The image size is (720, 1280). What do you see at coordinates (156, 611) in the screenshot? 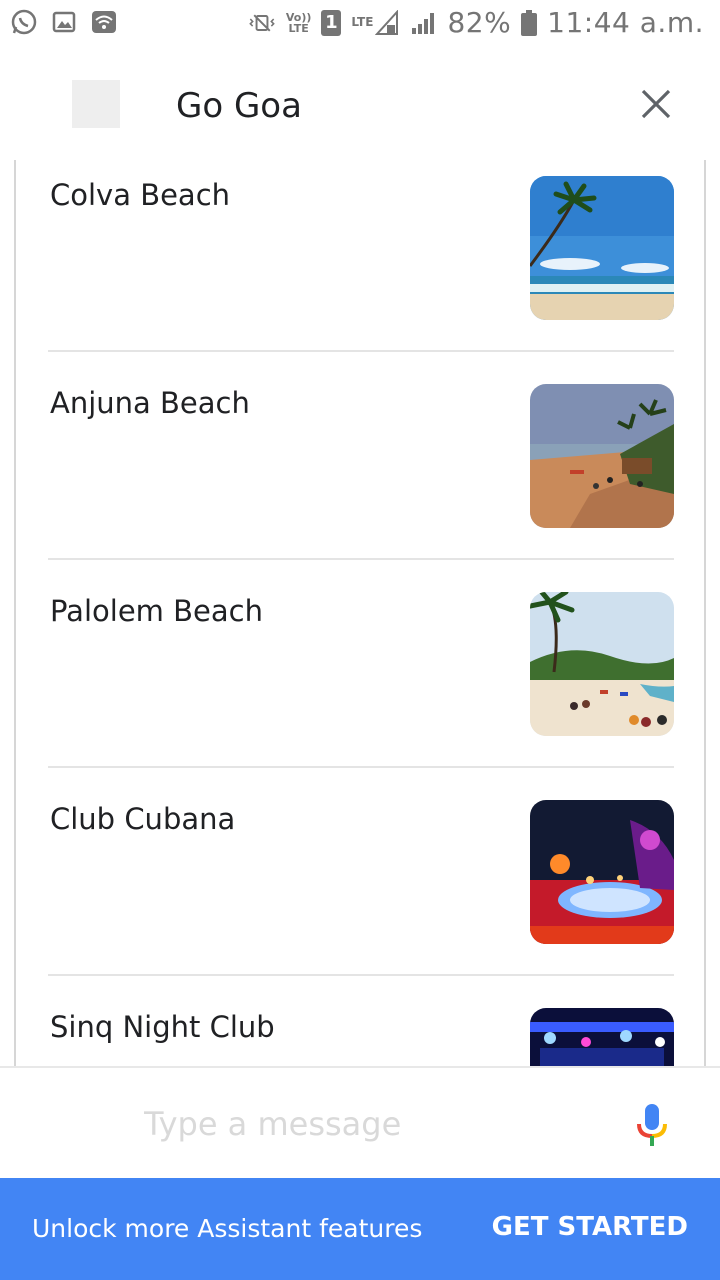
I see `list-item-title: Palolem Beach` at bounding box center [156, 611].